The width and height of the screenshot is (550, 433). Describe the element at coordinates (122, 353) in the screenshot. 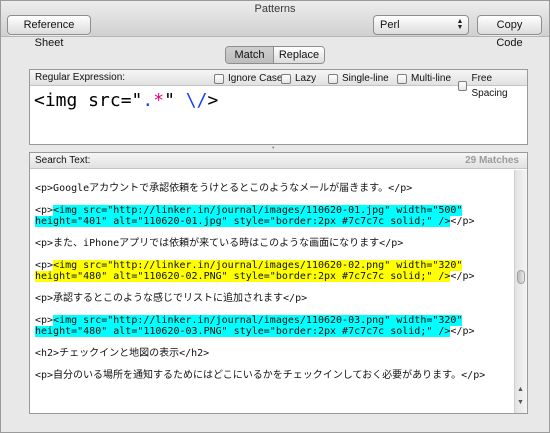

I see `text-line: <h2>チェックインと地図の表示</h2>` at that location.